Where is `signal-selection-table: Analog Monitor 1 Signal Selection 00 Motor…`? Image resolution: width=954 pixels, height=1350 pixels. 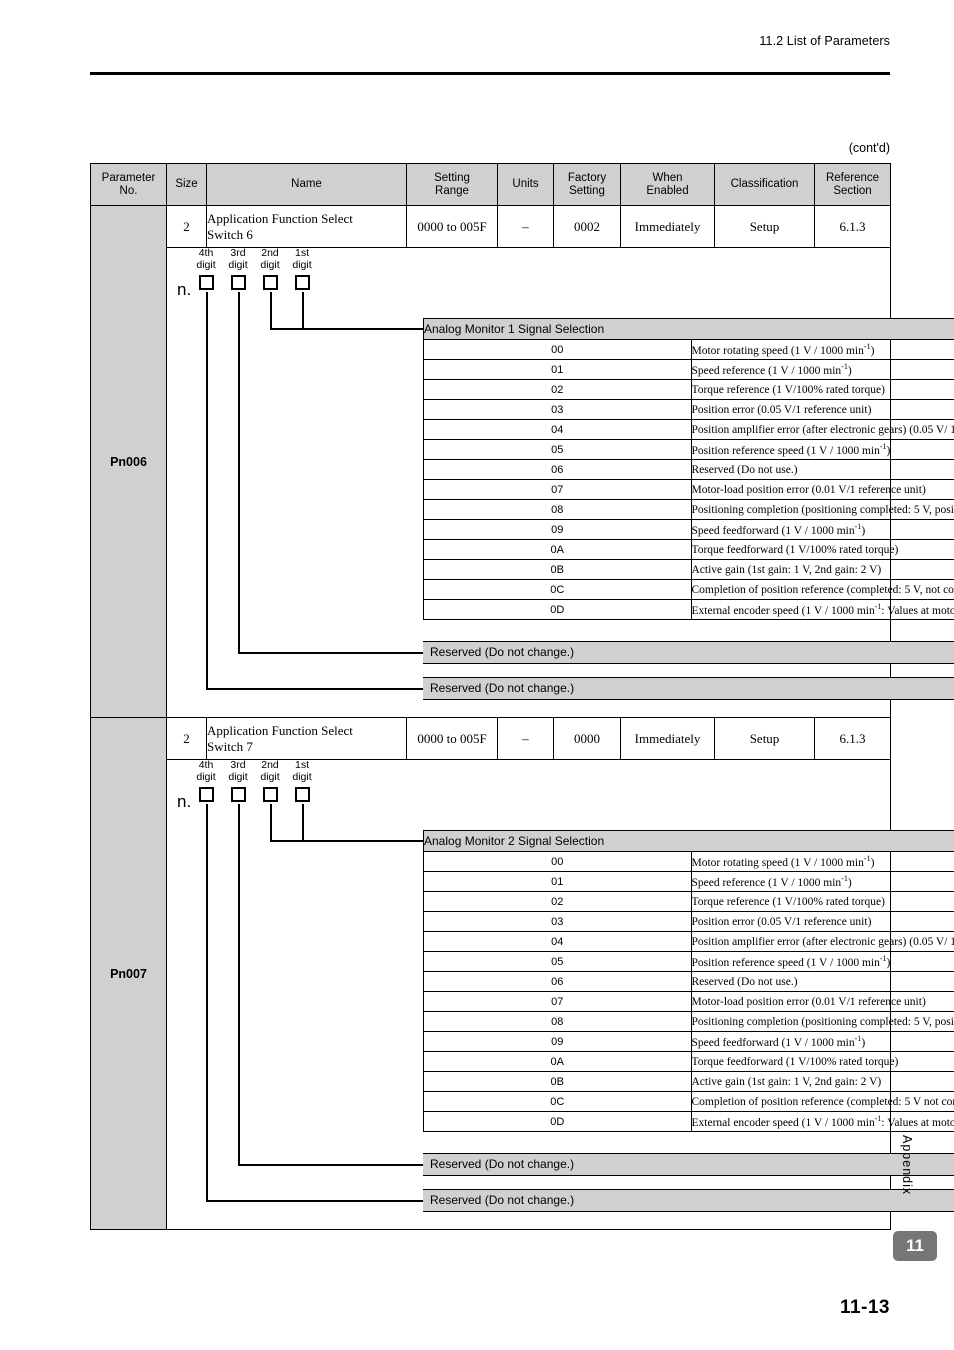 signal-selection-table: Analog Monitor 1 Signal Selection 00 Motor… is located at coordinates (688, 469).